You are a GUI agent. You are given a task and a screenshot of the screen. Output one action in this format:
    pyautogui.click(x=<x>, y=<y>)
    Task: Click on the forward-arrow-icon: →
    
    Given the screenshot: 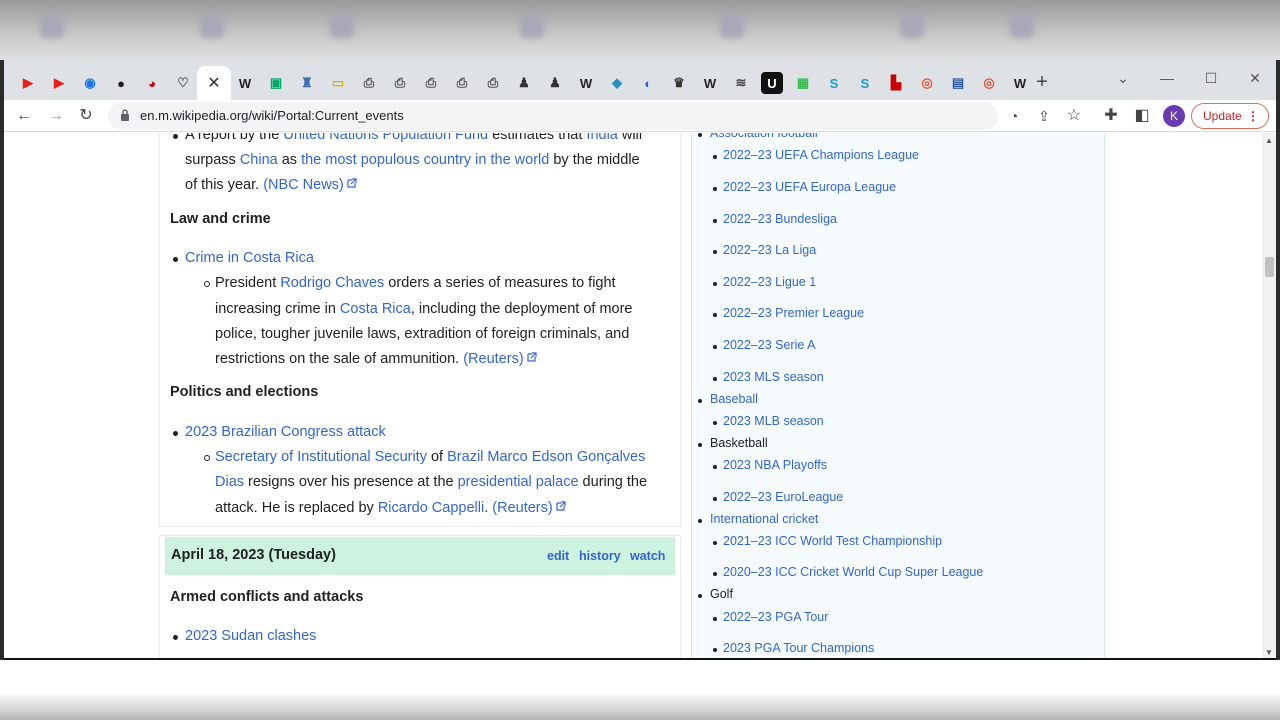 What is the action you would take?
    pyautogui.click(x=56, y=116)
    